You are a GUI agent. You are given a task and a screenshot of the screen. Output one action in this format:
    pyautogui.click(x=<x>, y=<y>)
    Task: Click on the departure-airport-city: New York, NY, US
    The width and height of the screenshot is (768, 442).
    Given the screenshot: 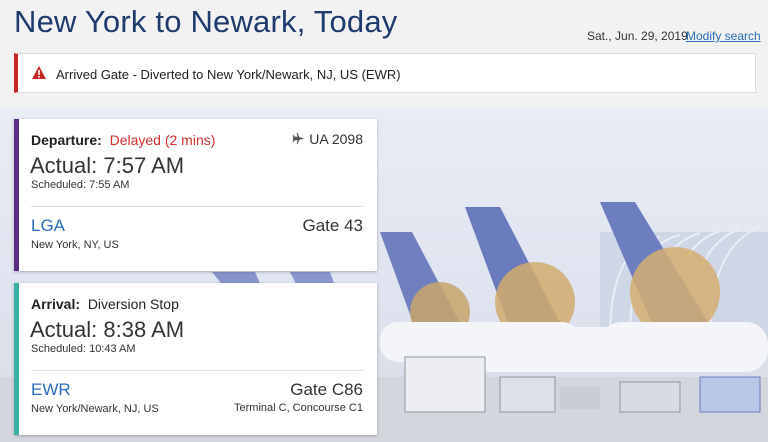 What is the action you would take?
    pyautogui.click(x=75, y=245)
    